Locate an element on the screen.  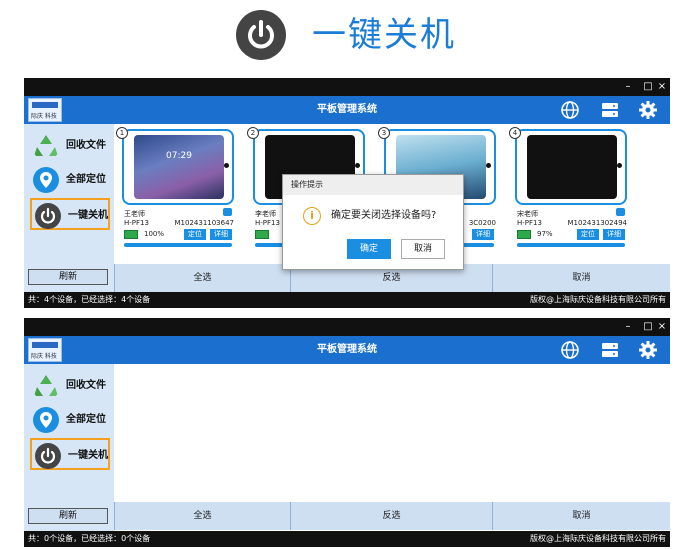
battery-percent: 100% is located at coordinates (154, 234).